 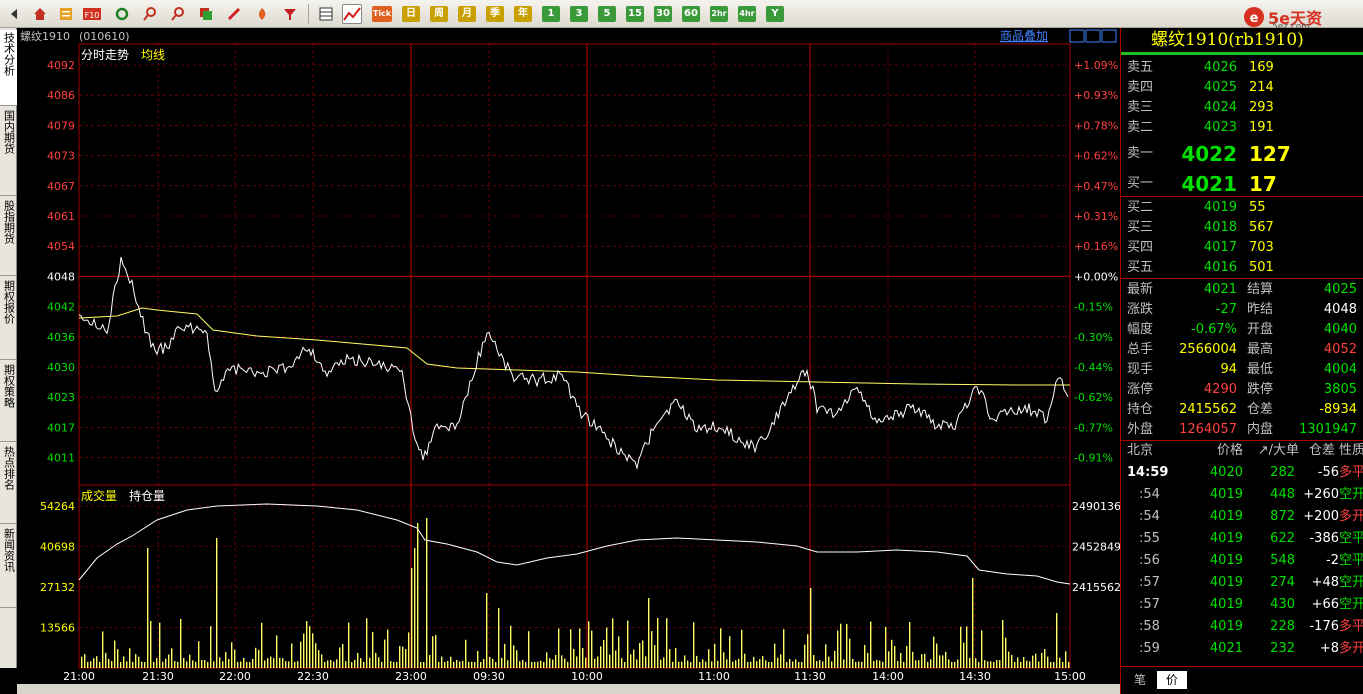 What do you see at coordinates (8, 402) in the screenshot?
I see `side-tab-strategy: 期权策略` at bounding box center [8, 402].